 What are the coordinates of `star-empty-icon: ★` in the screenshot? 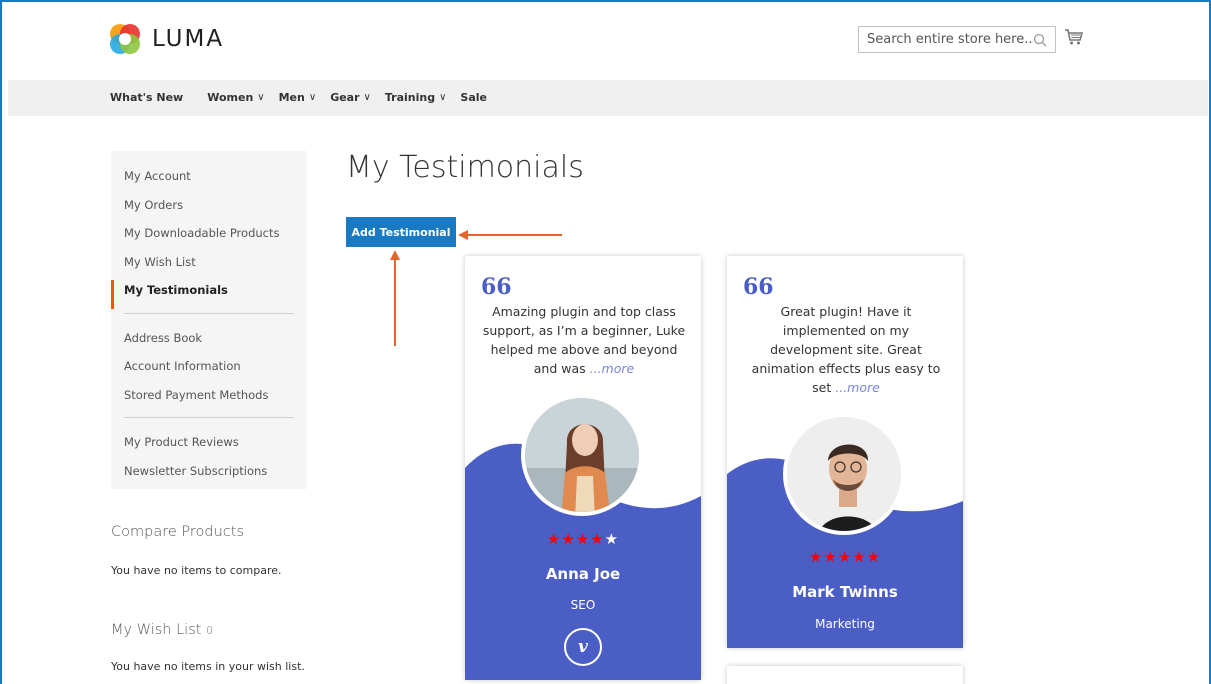 It's located at (612, 539).